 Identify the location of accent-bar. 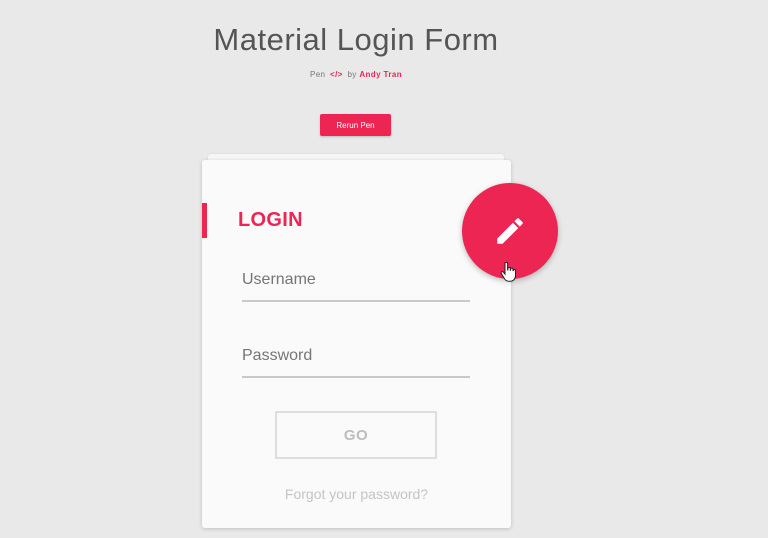
(204, 220).